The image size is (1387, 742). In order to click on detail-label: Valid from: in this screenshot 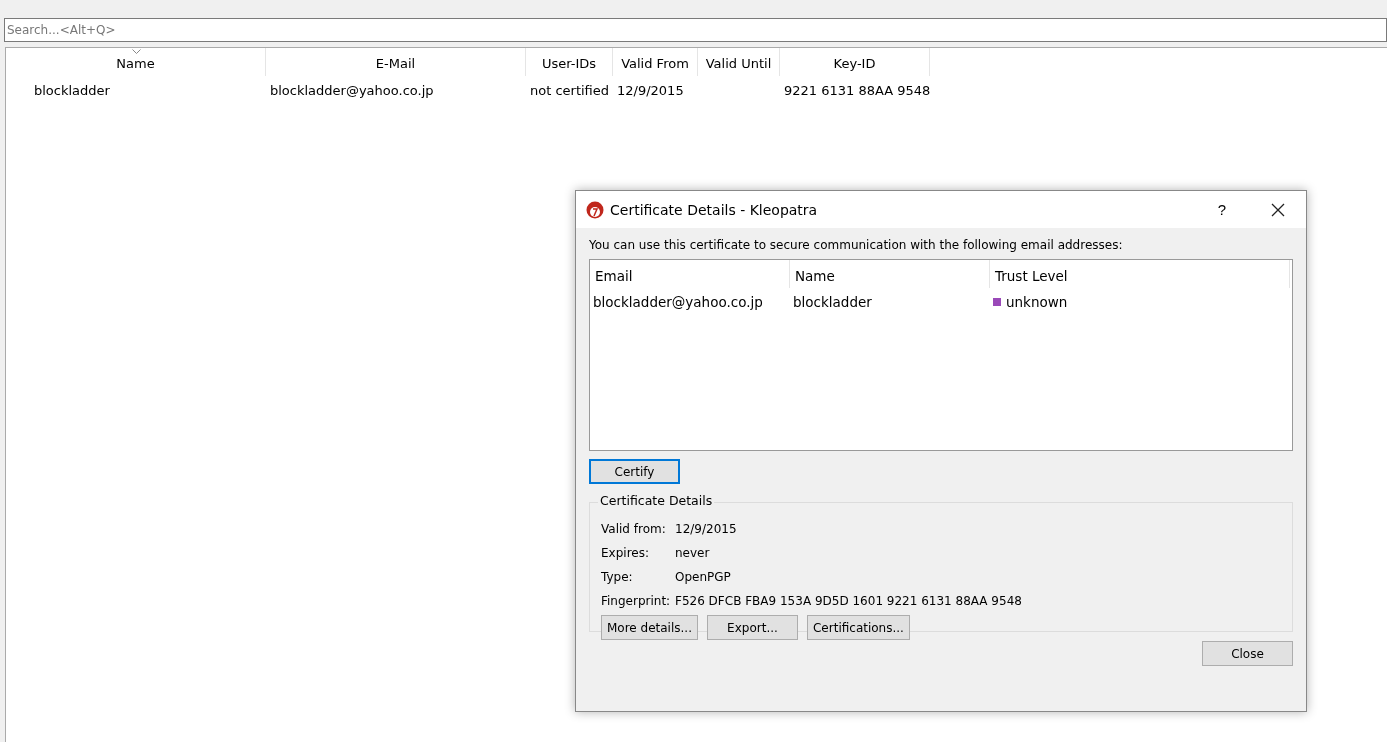, I will do `click(634, 529)`.